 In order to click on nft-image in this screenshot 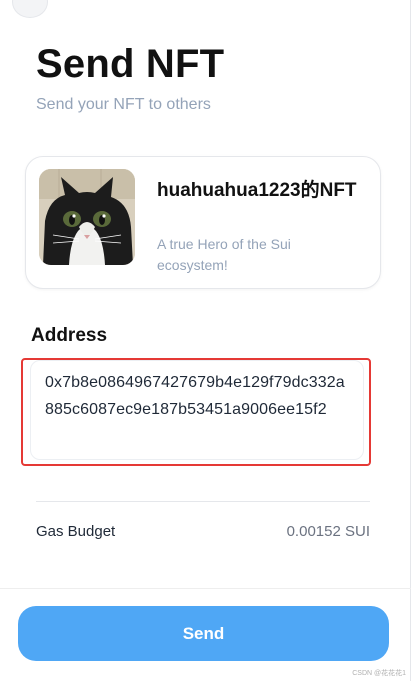, I will do `click(87, 217)`.